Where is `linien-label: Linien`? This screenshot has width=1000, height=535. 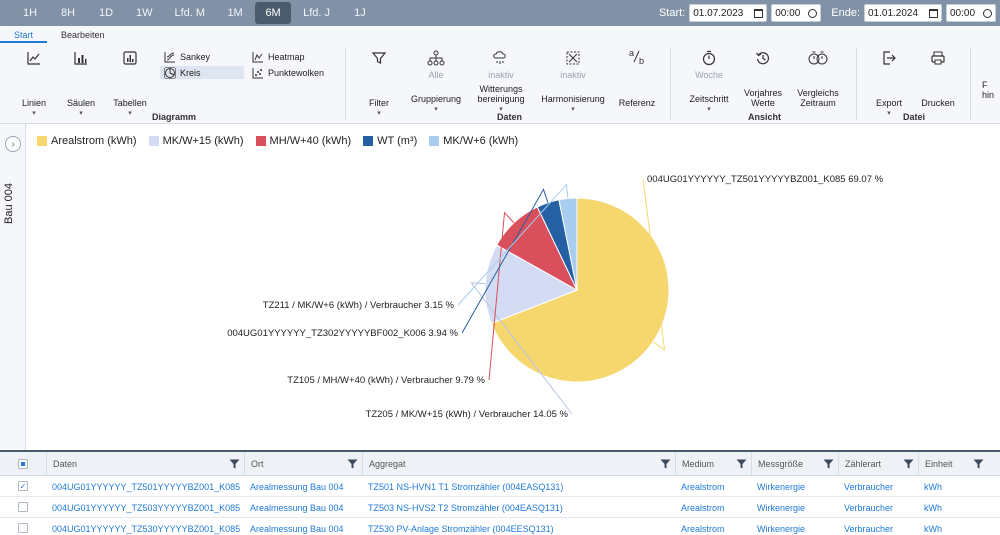 linien-label: Linien is located at coordinates (34, 103).